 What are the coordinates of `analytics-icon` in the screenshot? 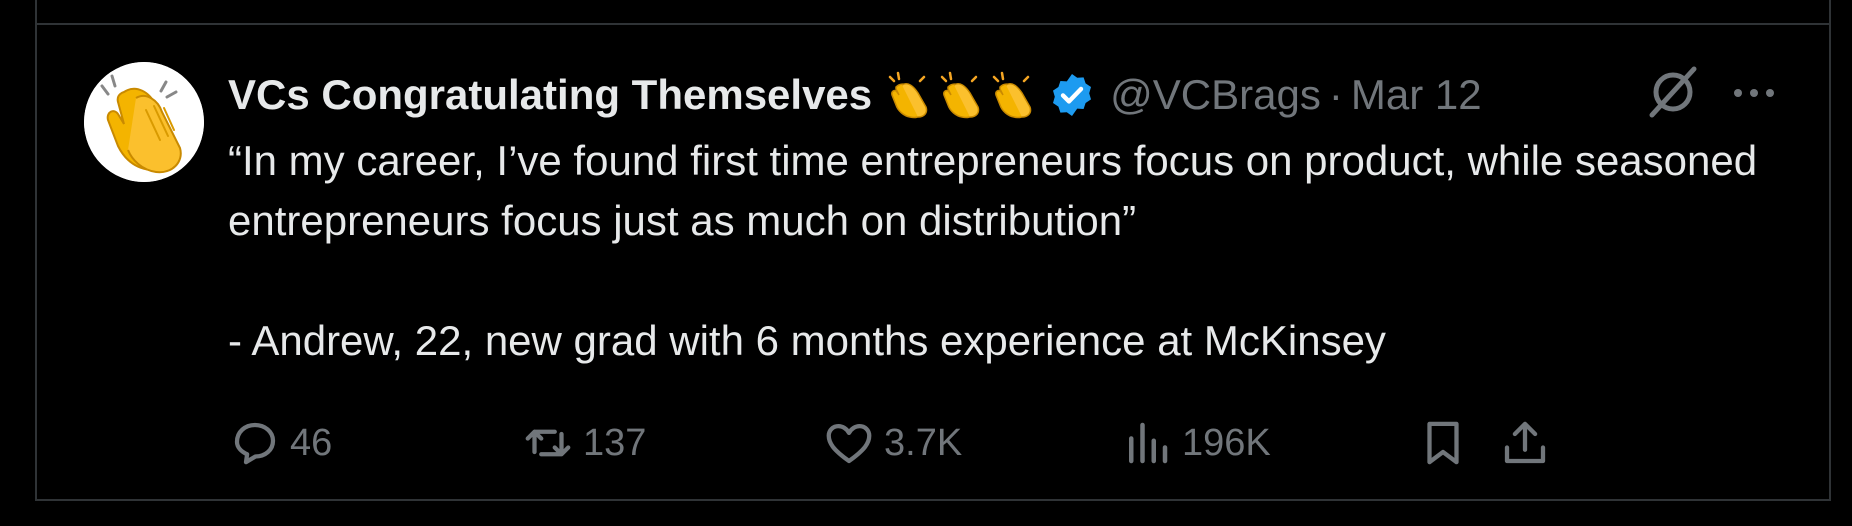 It's located at (1148, 443).